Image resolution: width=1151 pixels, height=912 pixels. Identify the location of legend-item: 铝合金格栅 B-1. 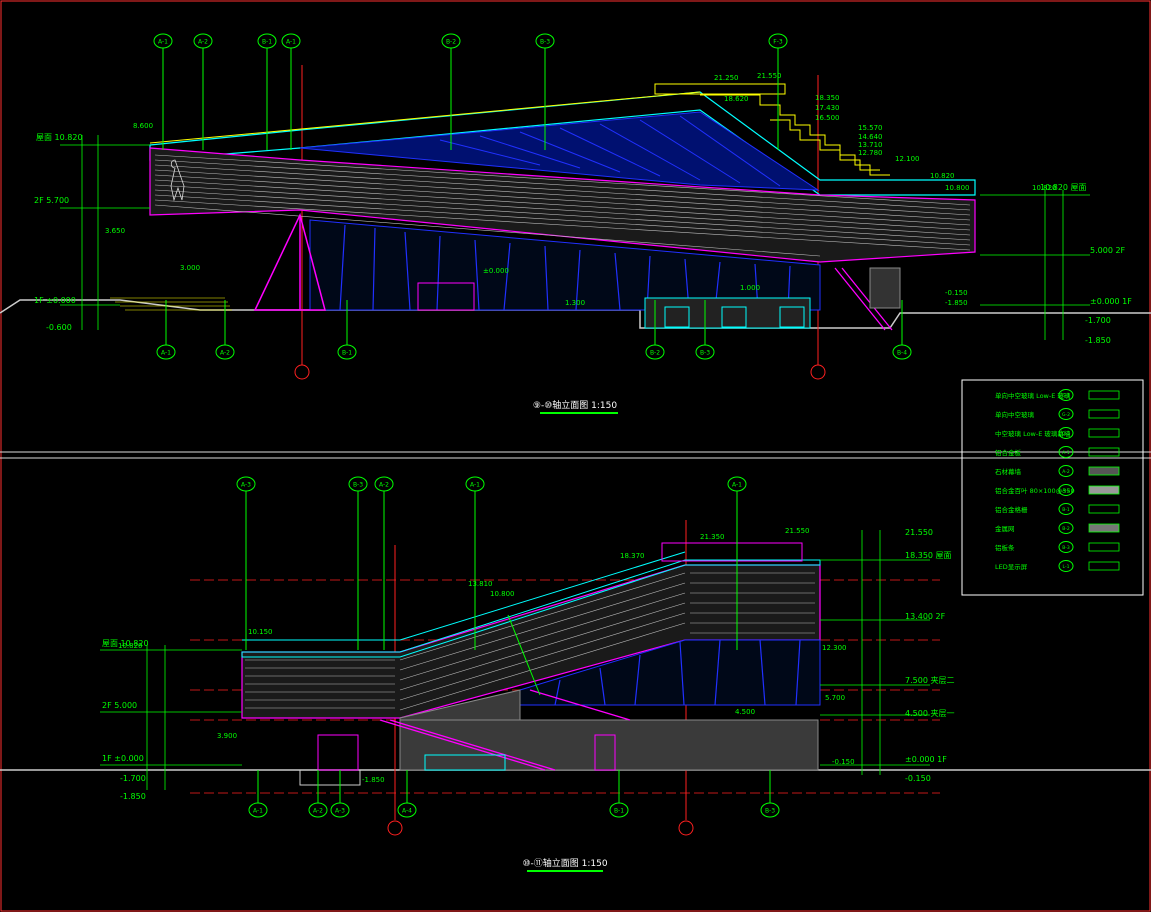
(1057, 509).